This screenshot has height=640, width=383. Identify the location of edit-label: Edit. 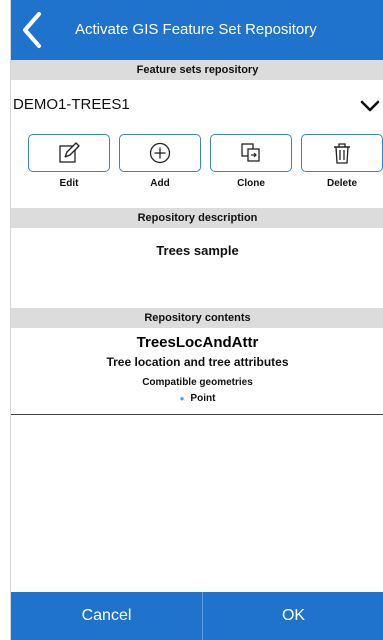
(69, 183).